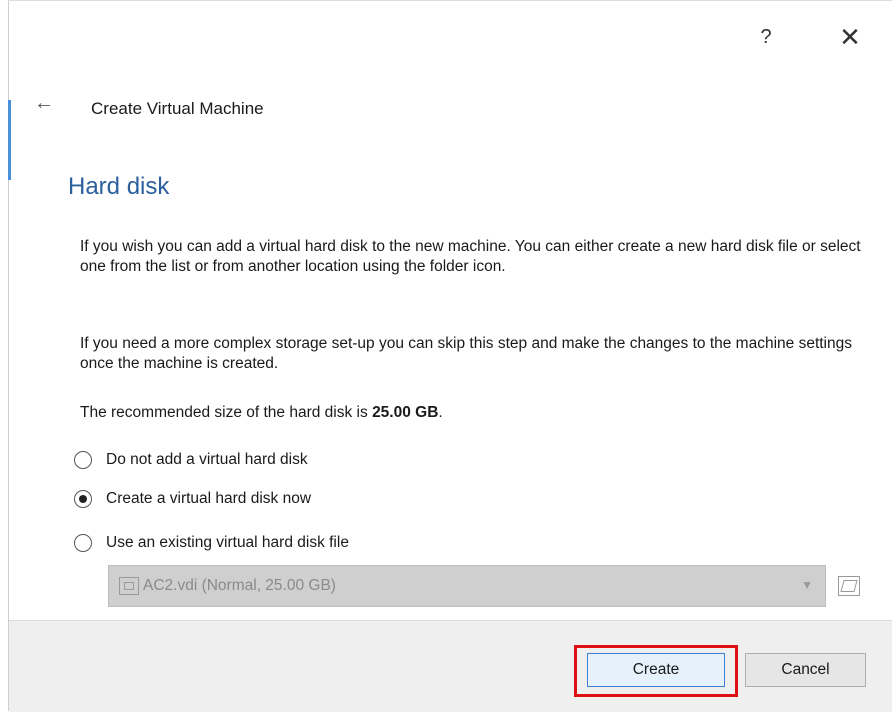 The height and width of the screenshot is (712, 892). I want to click on existing-disk-value: AC2.vdi (Normal, 25.00 GB), so click(239, 585).